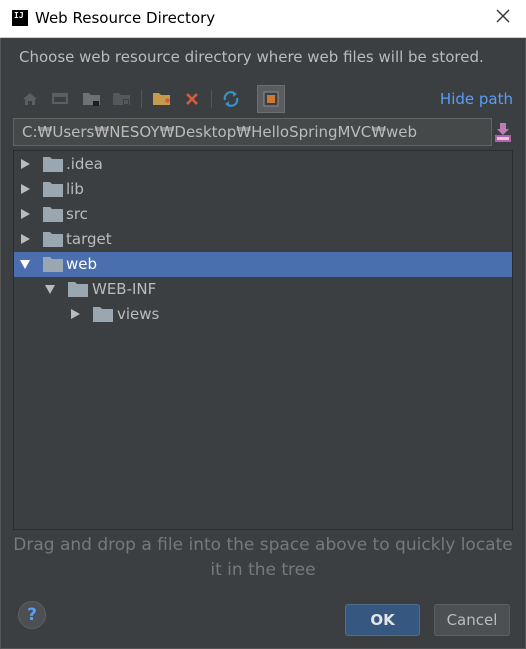 This screenshot has height=649, width=526. I want to click on cancel-button: Cancel, so click(472, 620).